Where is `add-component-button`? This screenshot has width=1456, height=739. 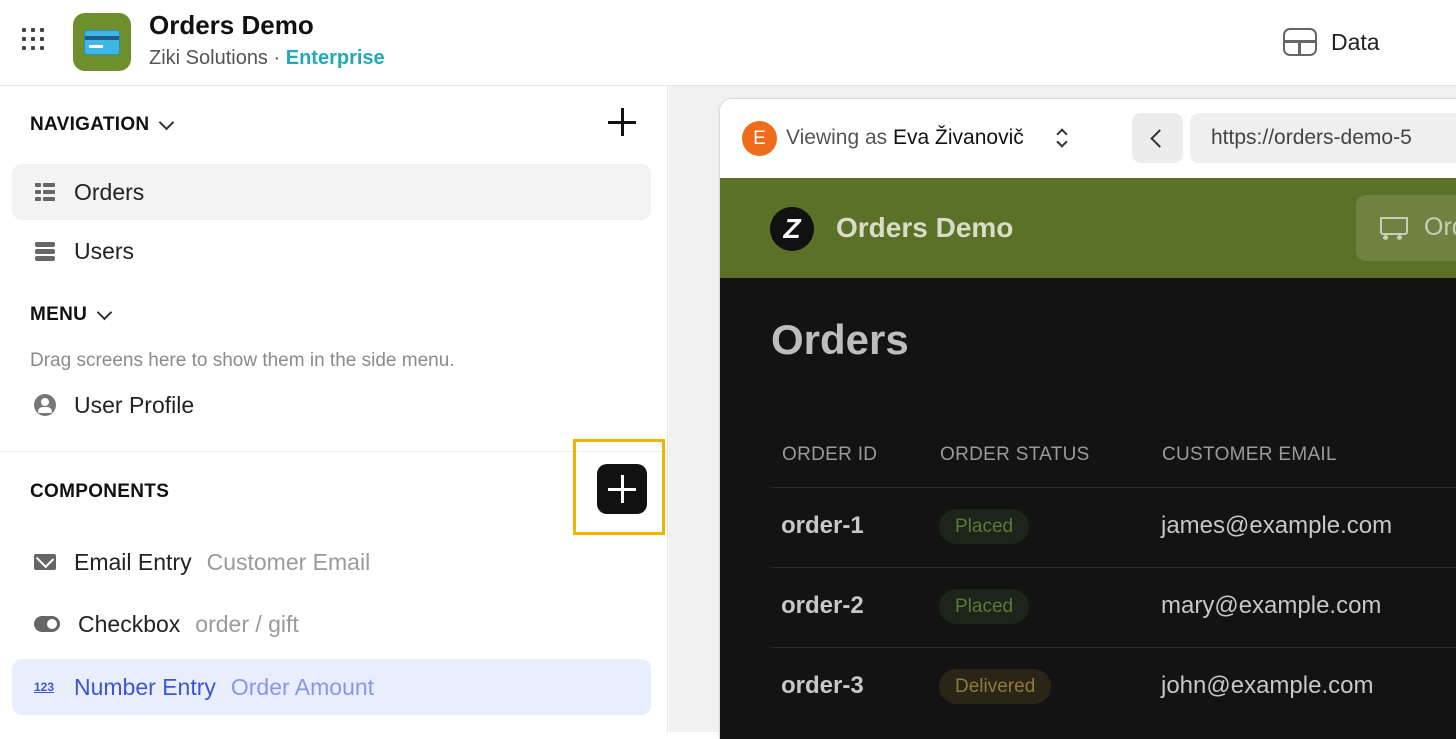
add-component-button is located at coordinates (622, 489).